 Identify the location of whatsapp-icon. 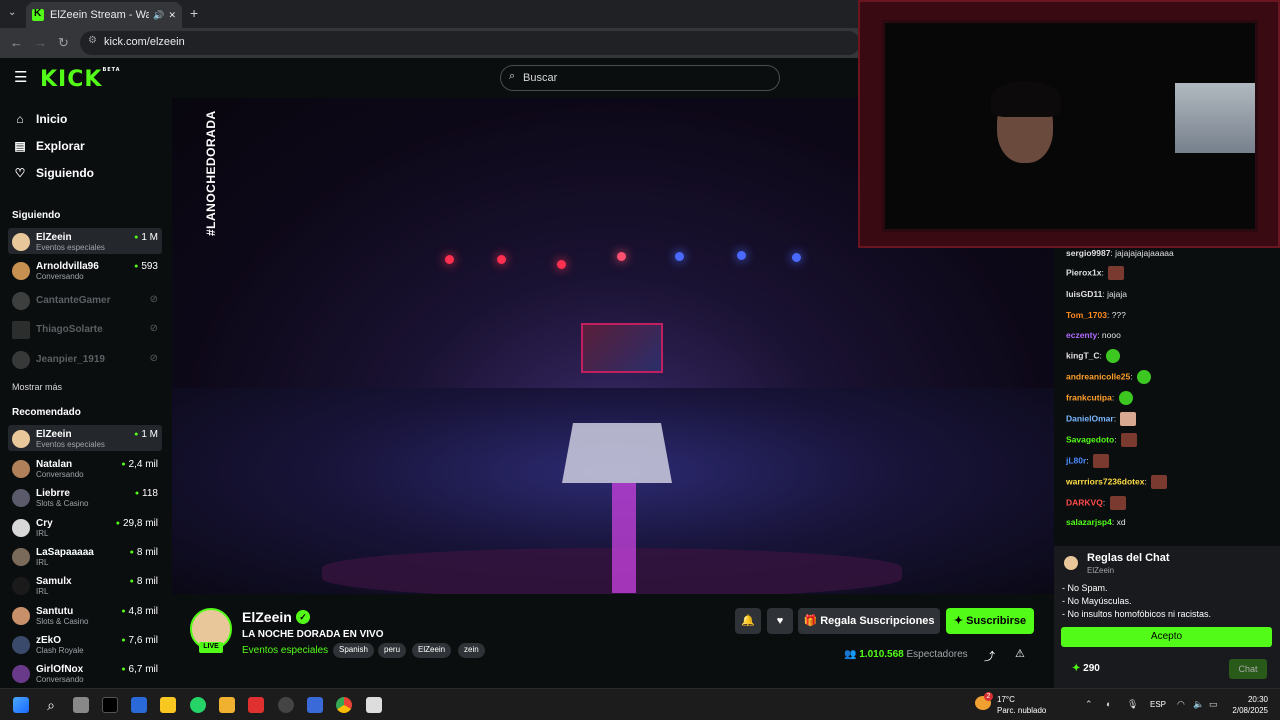
(198, 705).